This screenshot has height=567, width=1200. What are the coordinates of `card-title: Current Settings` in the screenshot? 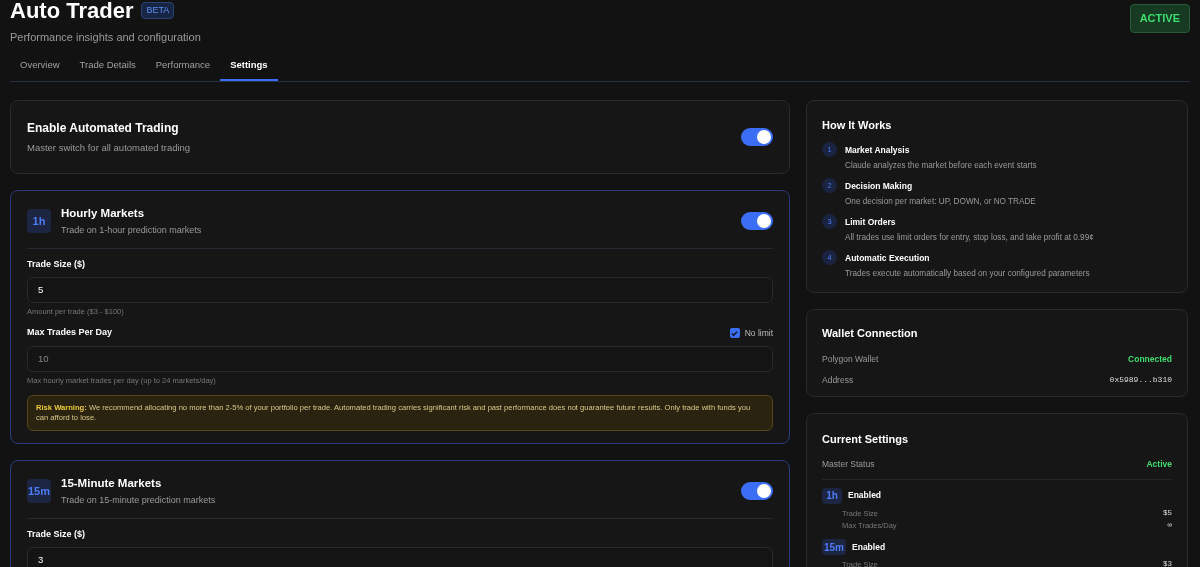 It's located at (866, 440).